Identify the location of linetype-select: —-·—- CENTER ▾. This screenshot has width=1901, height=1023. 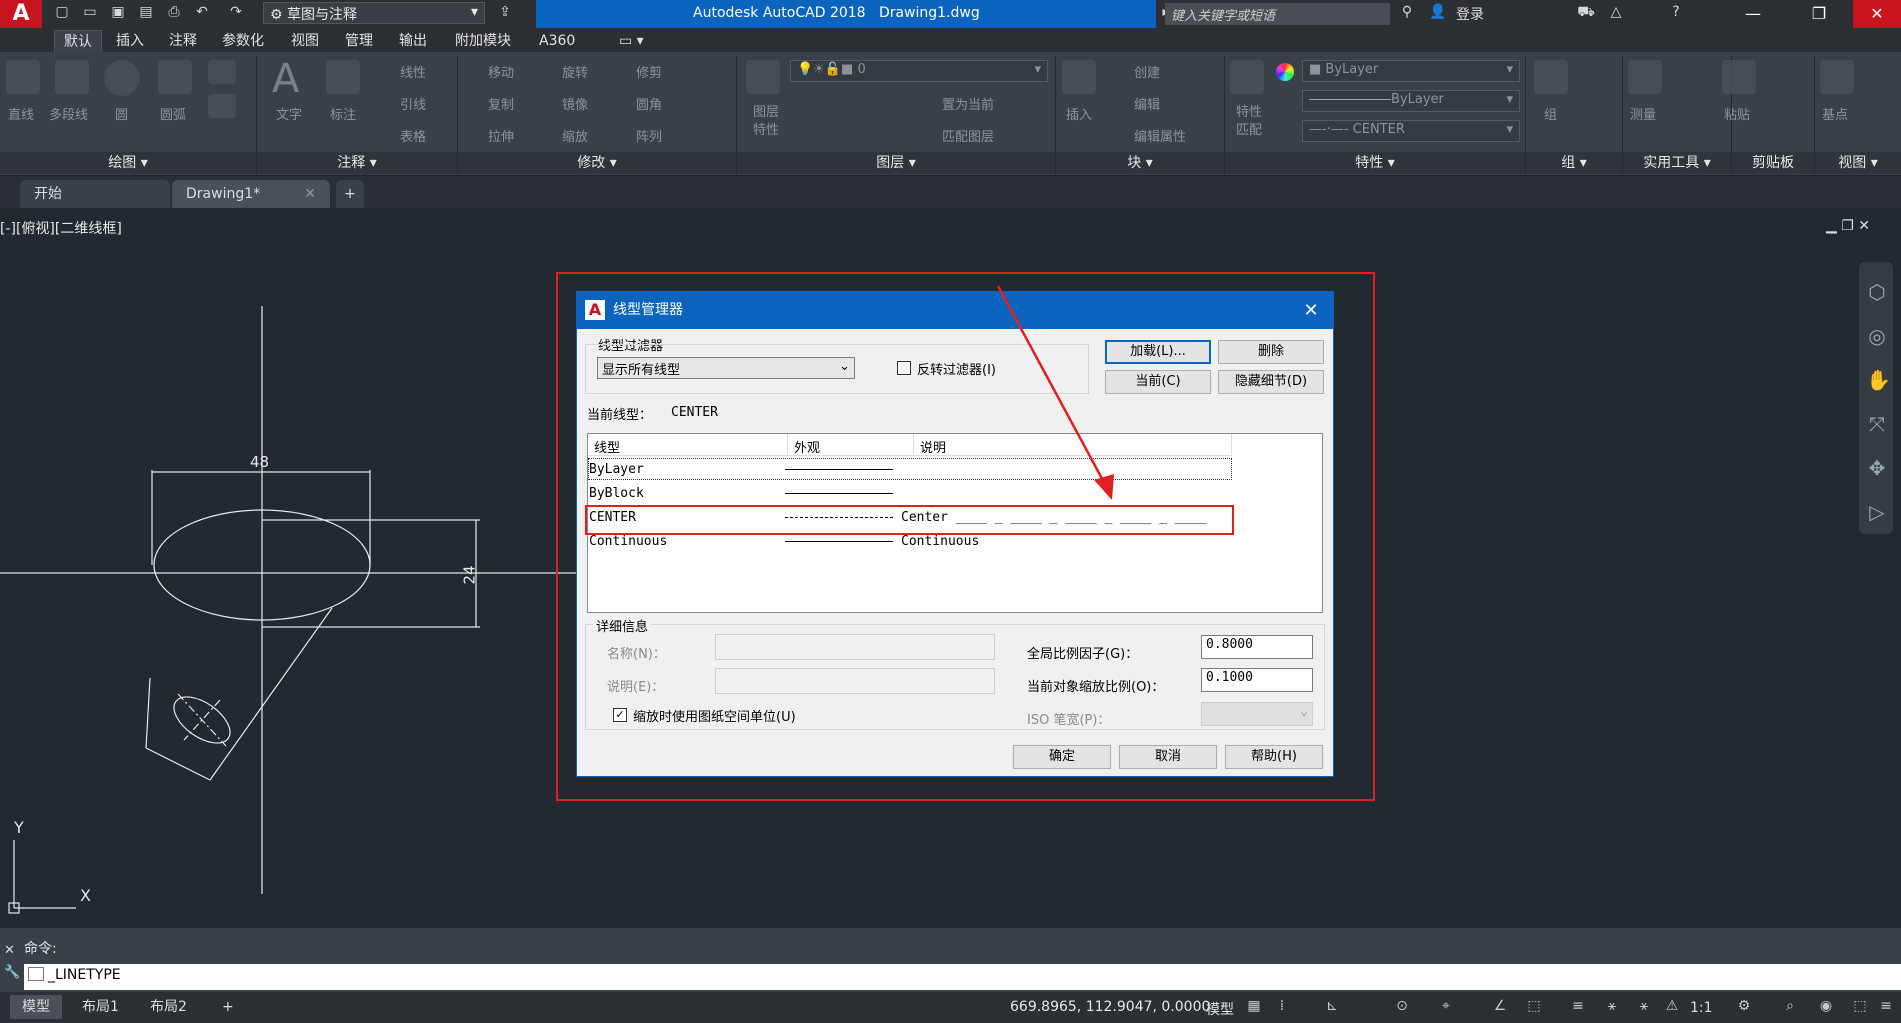
(1411, 131).